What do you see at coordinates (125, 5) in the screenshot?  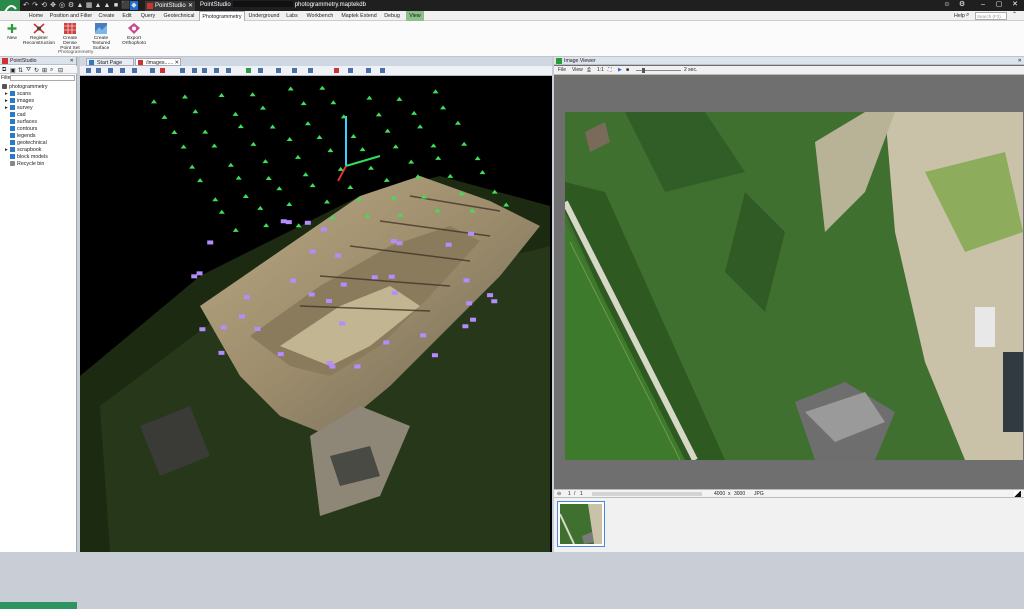 I see `tool5-icon: ⬛` at bounding box center [125, 5].